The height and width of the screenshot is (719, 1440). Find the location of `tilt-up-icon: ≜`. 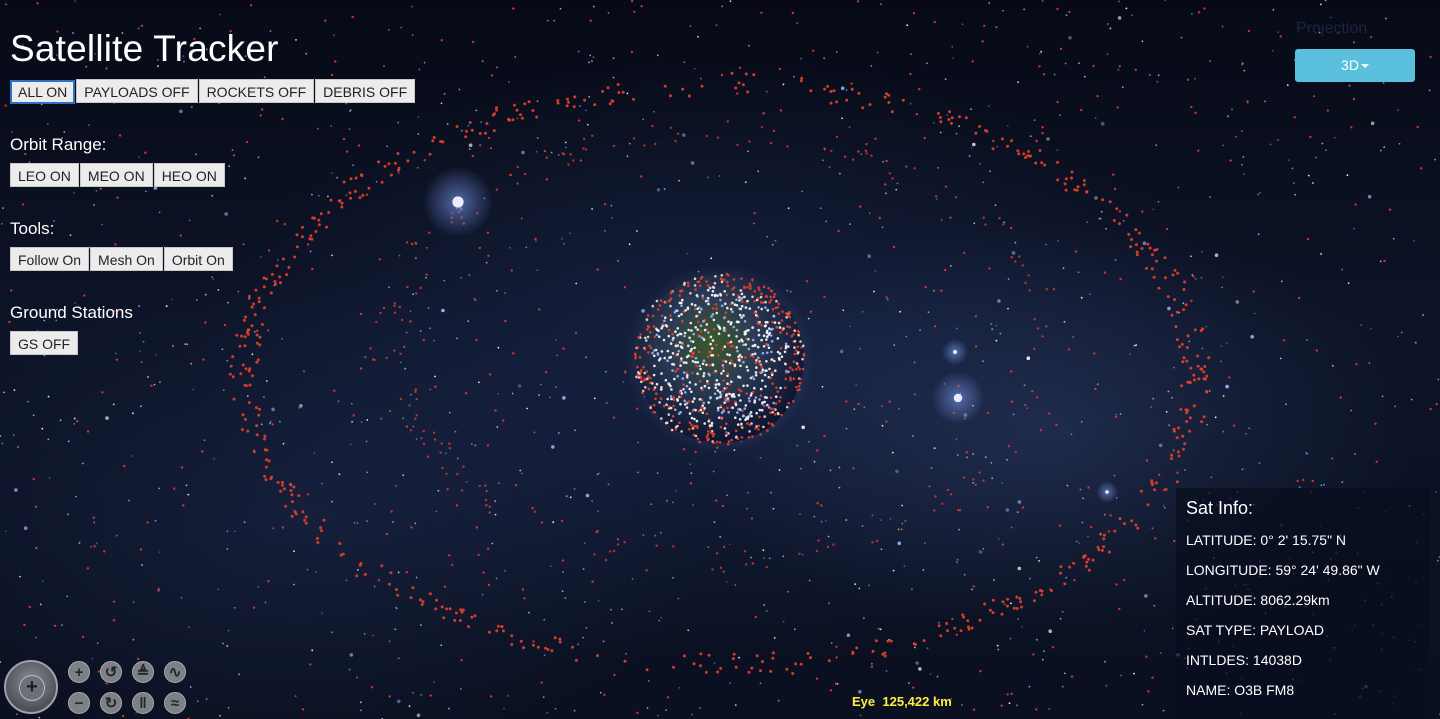

tilt-up-icon: ≜ is located at coordinates (143, 672).